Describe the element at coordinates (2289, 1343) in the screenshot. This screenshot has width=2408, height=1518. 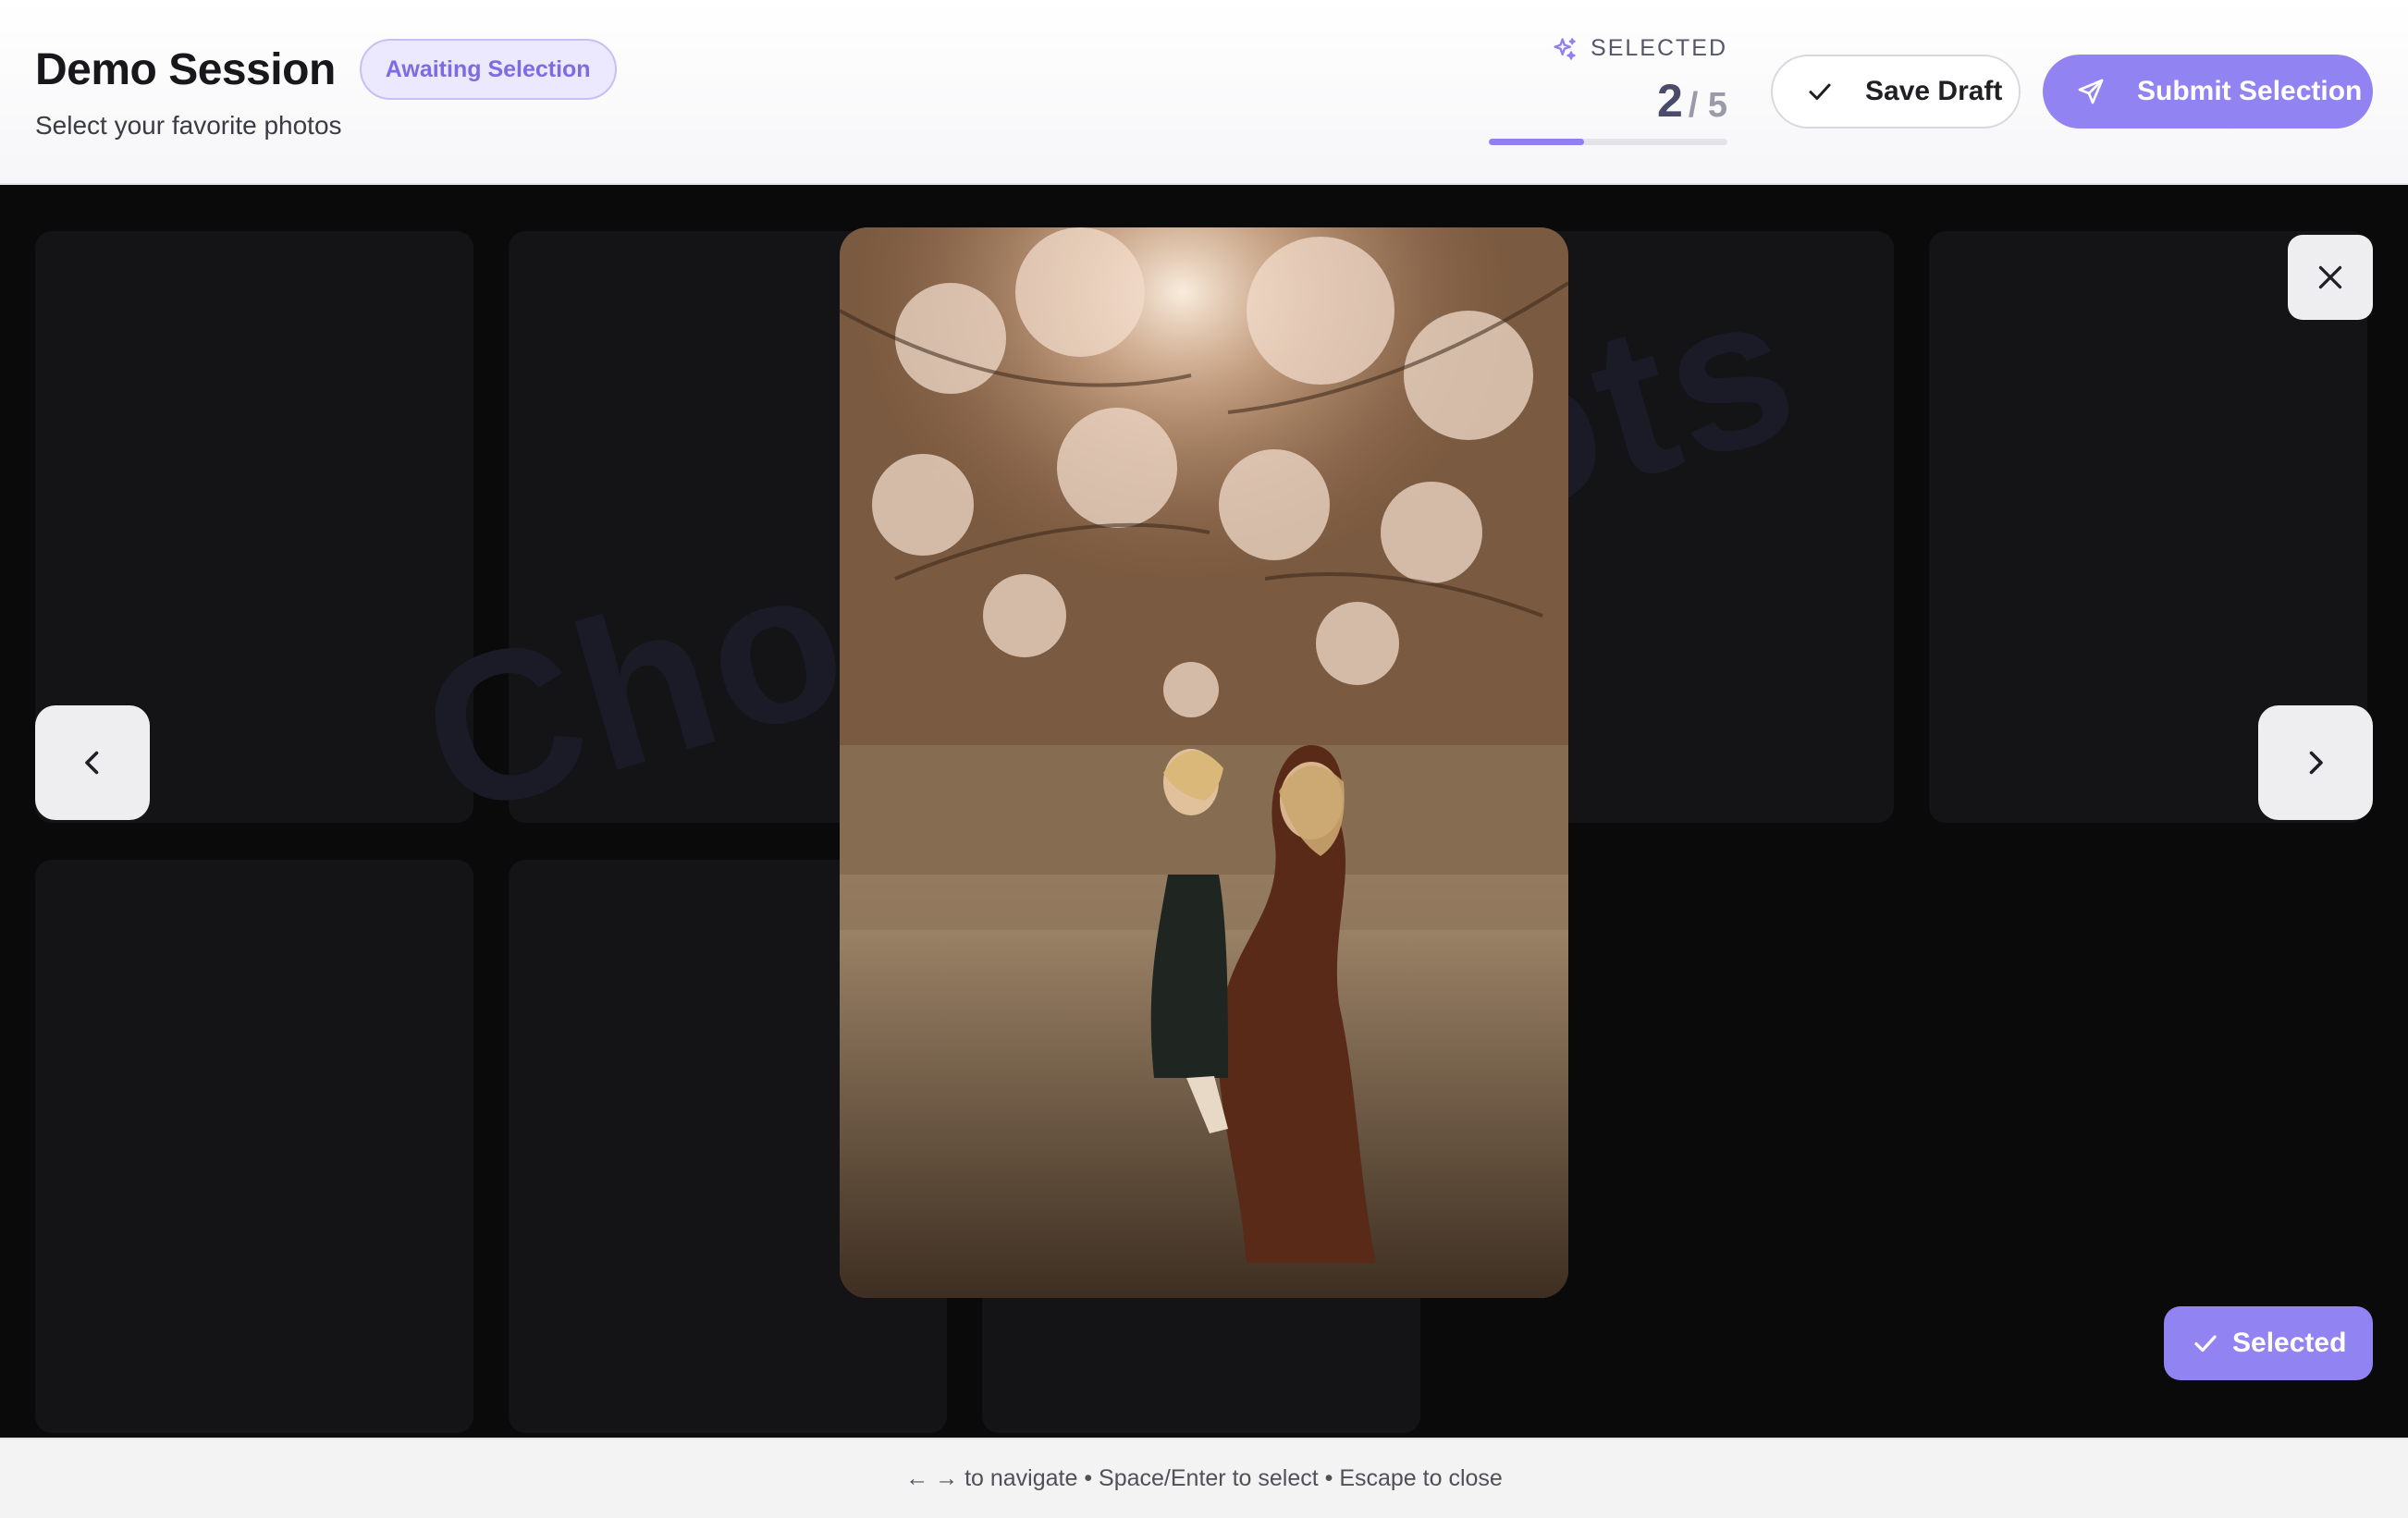
I see `selected-label: Selected` at that location.